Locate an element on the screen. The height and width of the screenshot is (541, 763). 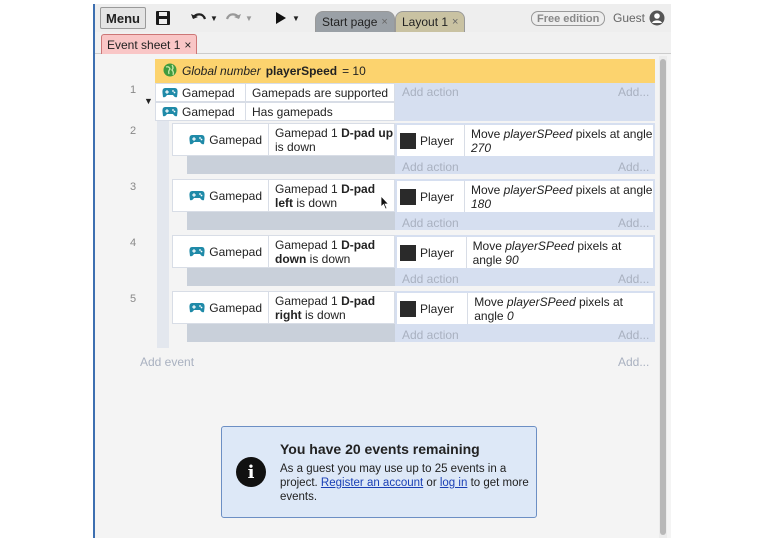
event-number: 5 is located at coordinates (133, 299).